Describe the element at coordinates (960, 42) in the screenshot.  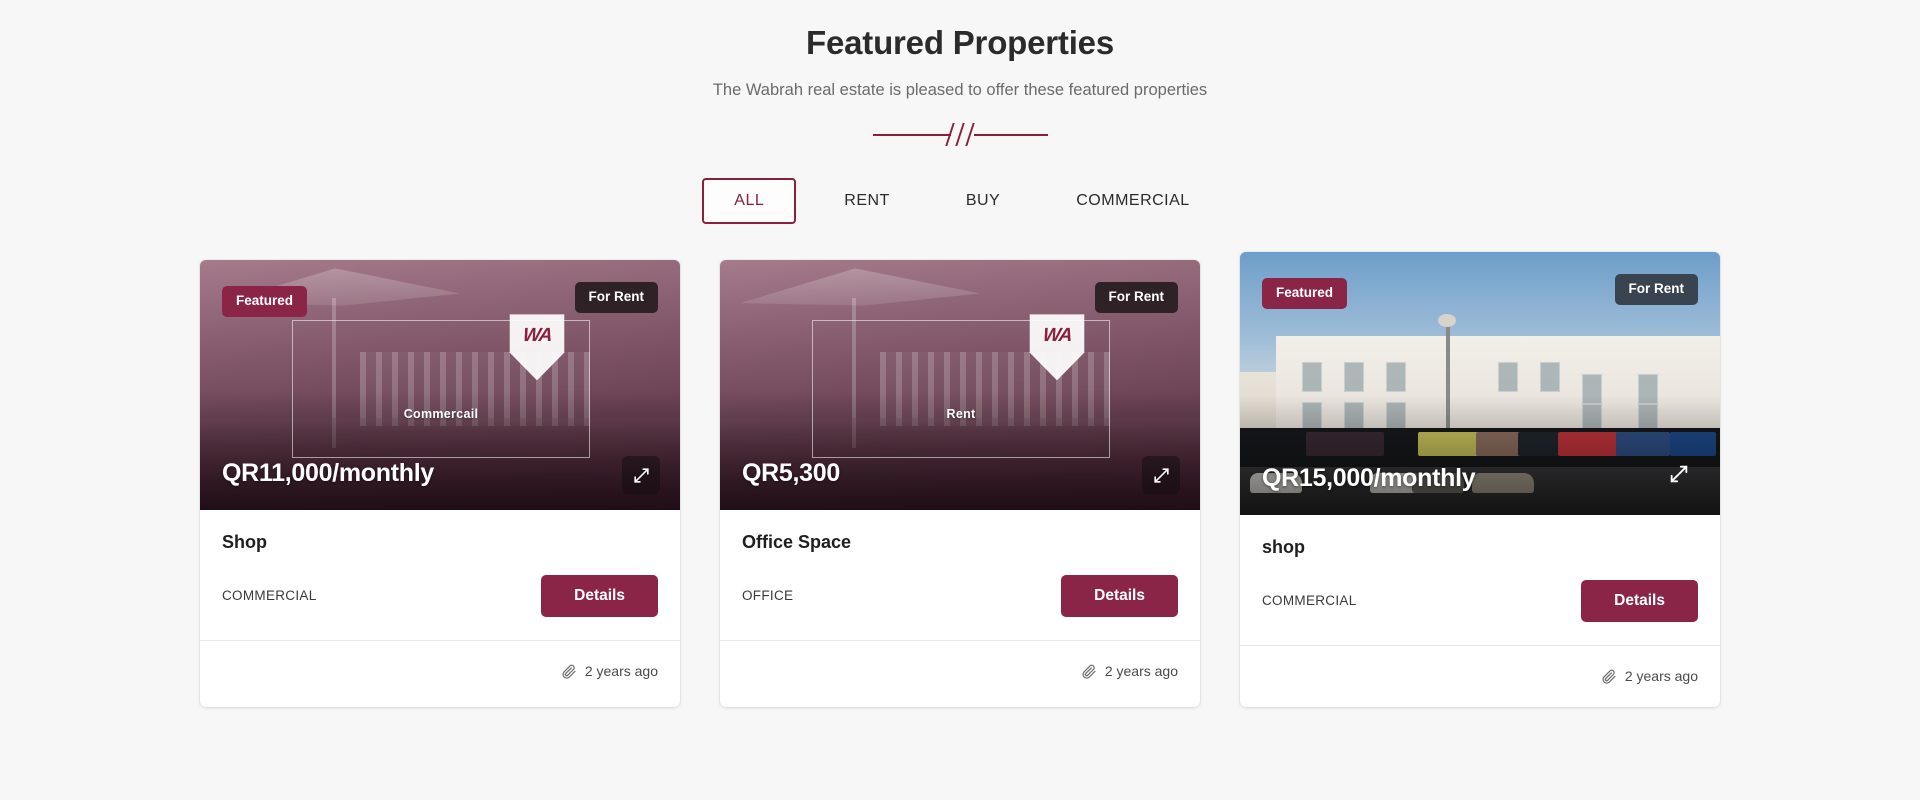
I see `page-title: Featured Properties` at that location.